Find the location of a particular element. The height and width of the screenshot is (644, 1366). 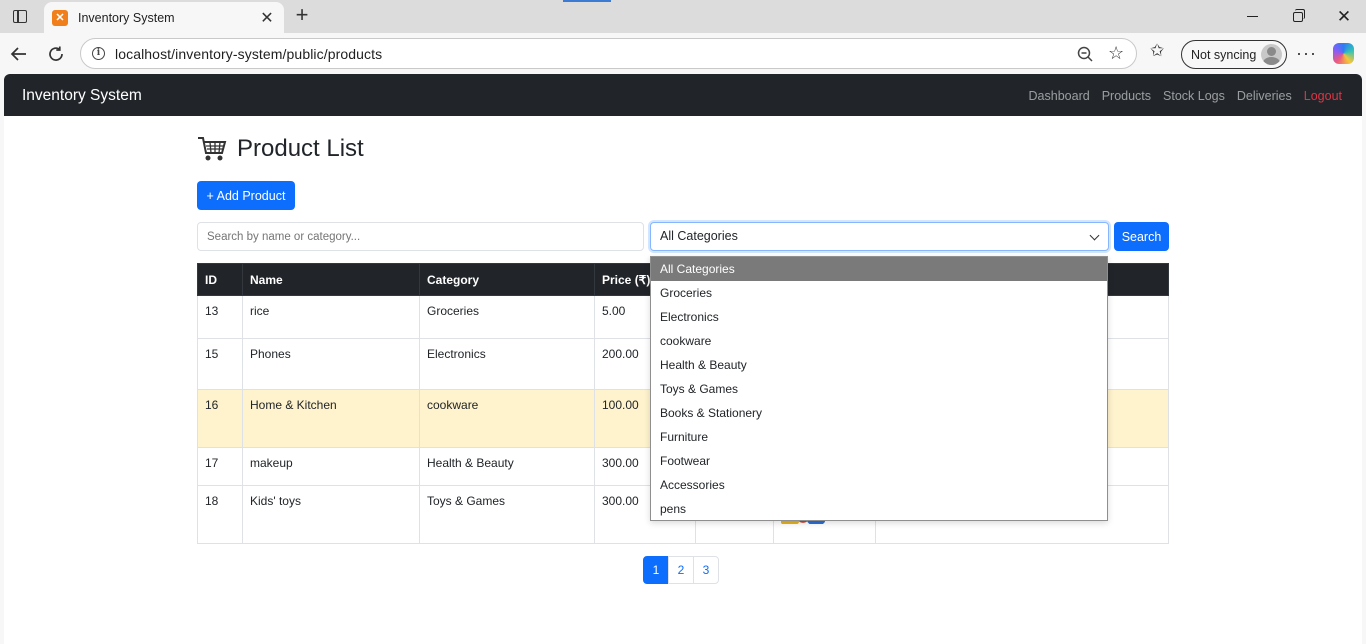

cell-name: Phones is located at coordinates (331, 364).